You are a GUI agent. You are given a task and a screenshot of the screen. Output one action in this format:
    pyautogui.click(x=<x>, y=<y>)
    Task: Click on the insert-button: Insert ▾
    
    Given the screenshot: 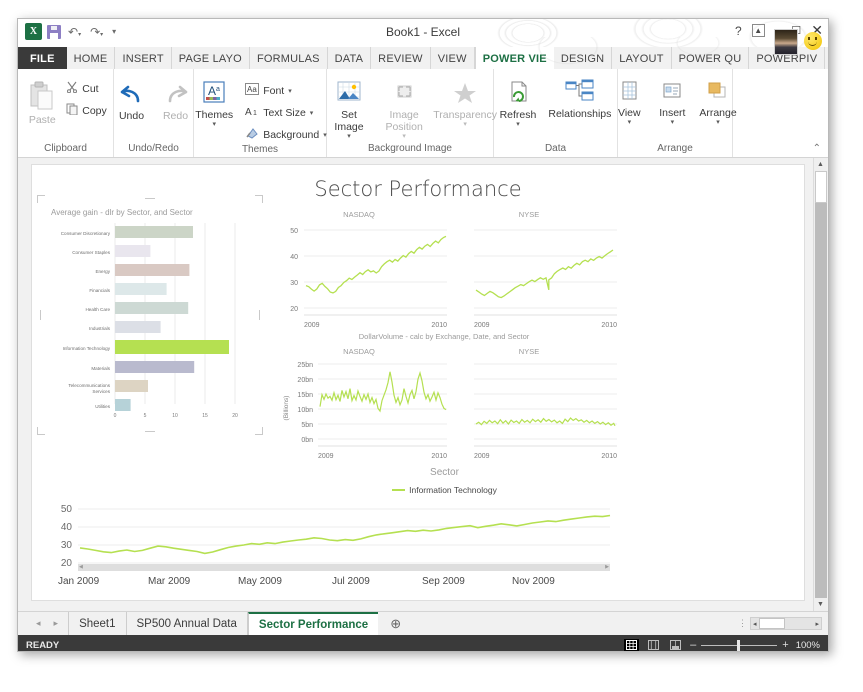 What is the action you would take?
    pyautogui.click(x=672, y=103)
    